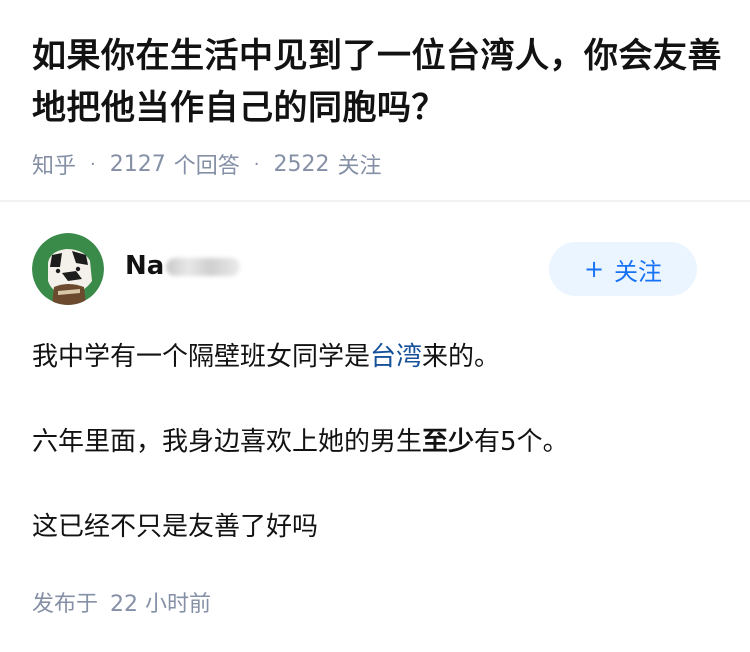 The width and height of the screenshot is (750, 652). Describe the element at coordinates (360, 164) in the screenshot. I see `followers-label: 关注` at that location.